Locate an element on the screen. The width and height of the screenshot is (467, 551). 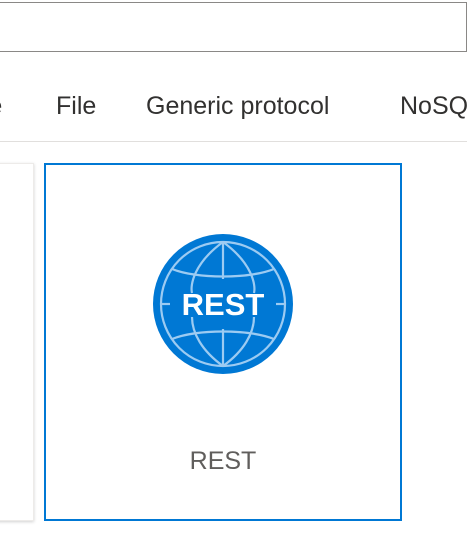
tabs-divider is located at coordinates (233, 141).